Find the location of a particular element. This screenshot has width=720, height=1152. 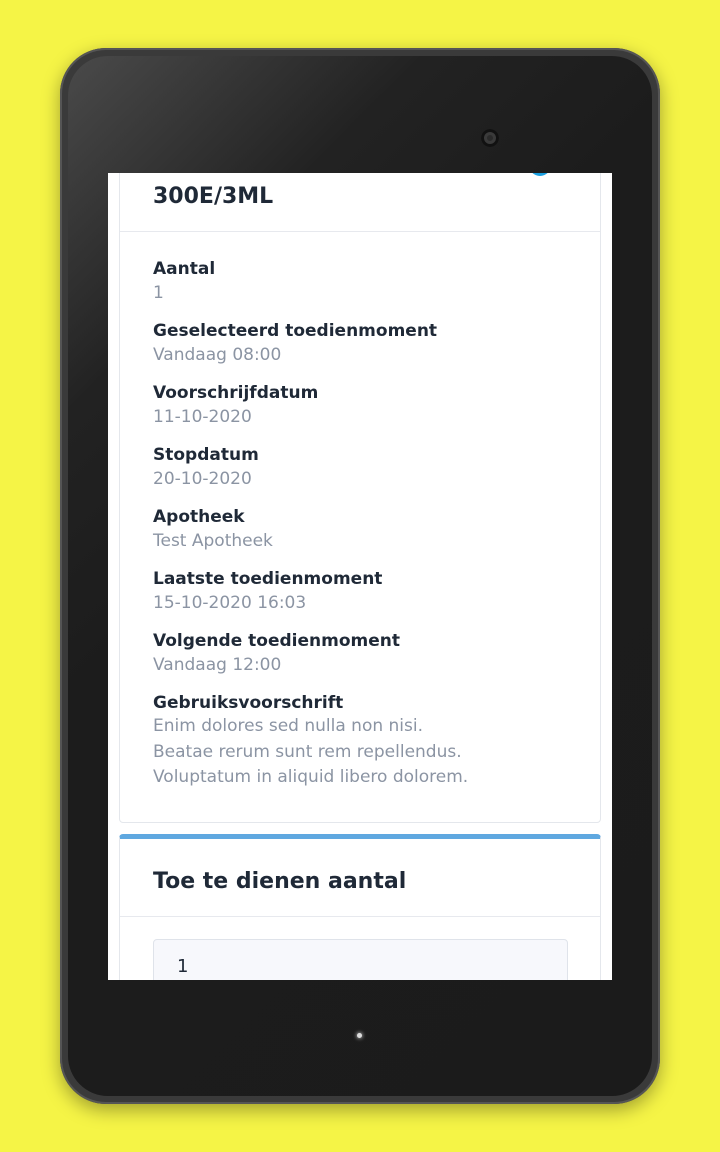

camera-icon is located at coordinates (490, 138).